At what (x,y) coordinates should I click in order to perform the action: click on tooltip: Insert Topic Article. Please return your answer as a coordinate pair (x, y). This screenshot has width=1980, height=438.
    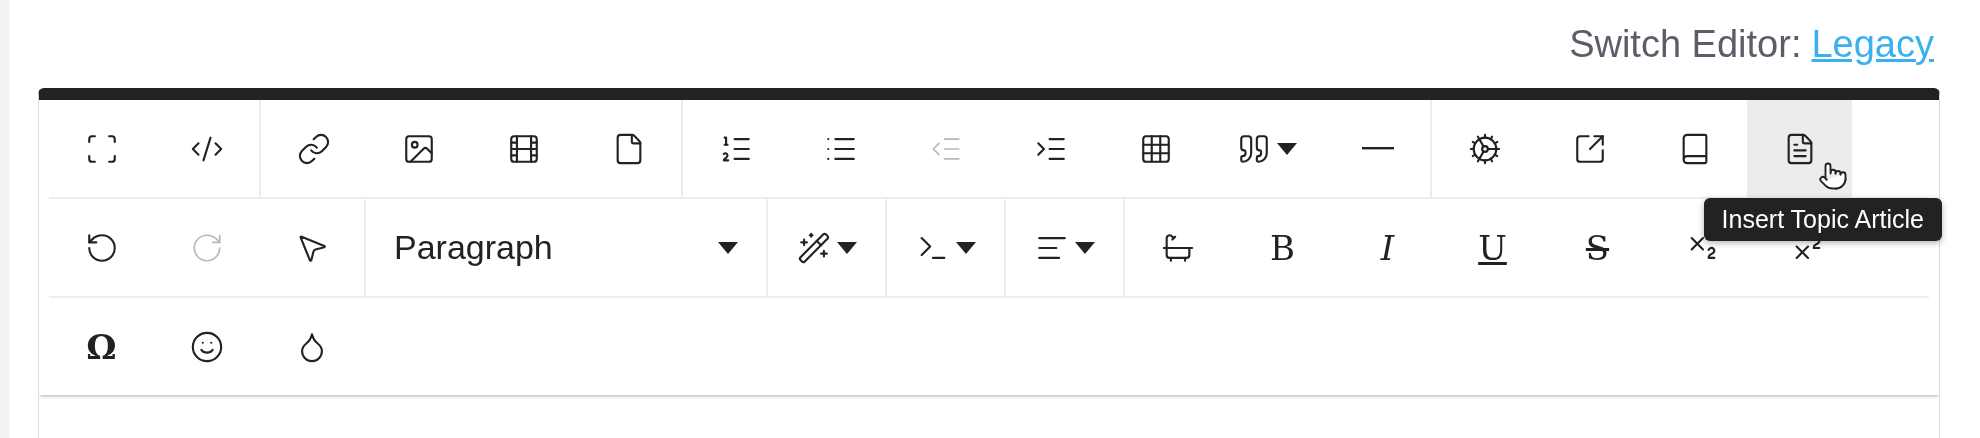
    Looking at the image, I should click on (1822, 219).